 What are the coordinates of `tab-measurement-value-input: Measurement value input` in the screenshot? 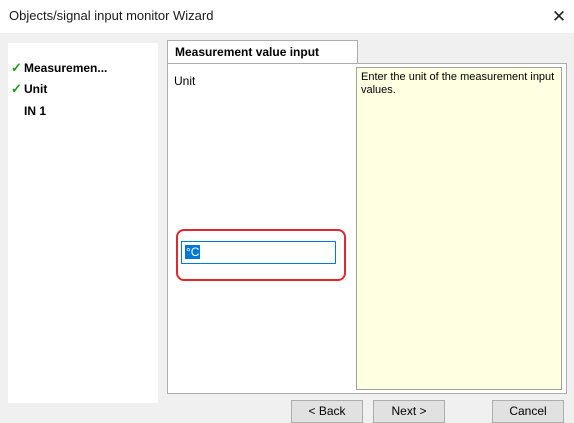 It's located at (262, 52).